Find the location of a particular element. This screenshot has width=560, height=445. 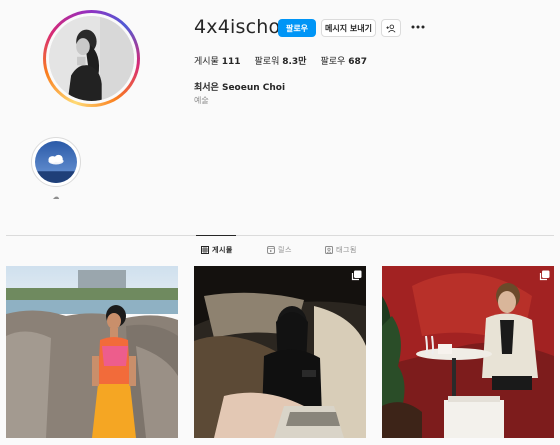

tab-posts: 게시물 is located at coordinates (217, 250).